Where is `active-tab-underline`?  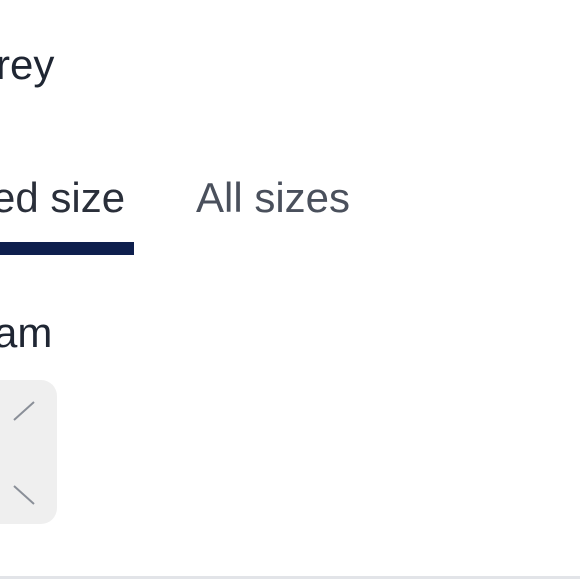 active-tab-underline is located at coordinates (67, 248).